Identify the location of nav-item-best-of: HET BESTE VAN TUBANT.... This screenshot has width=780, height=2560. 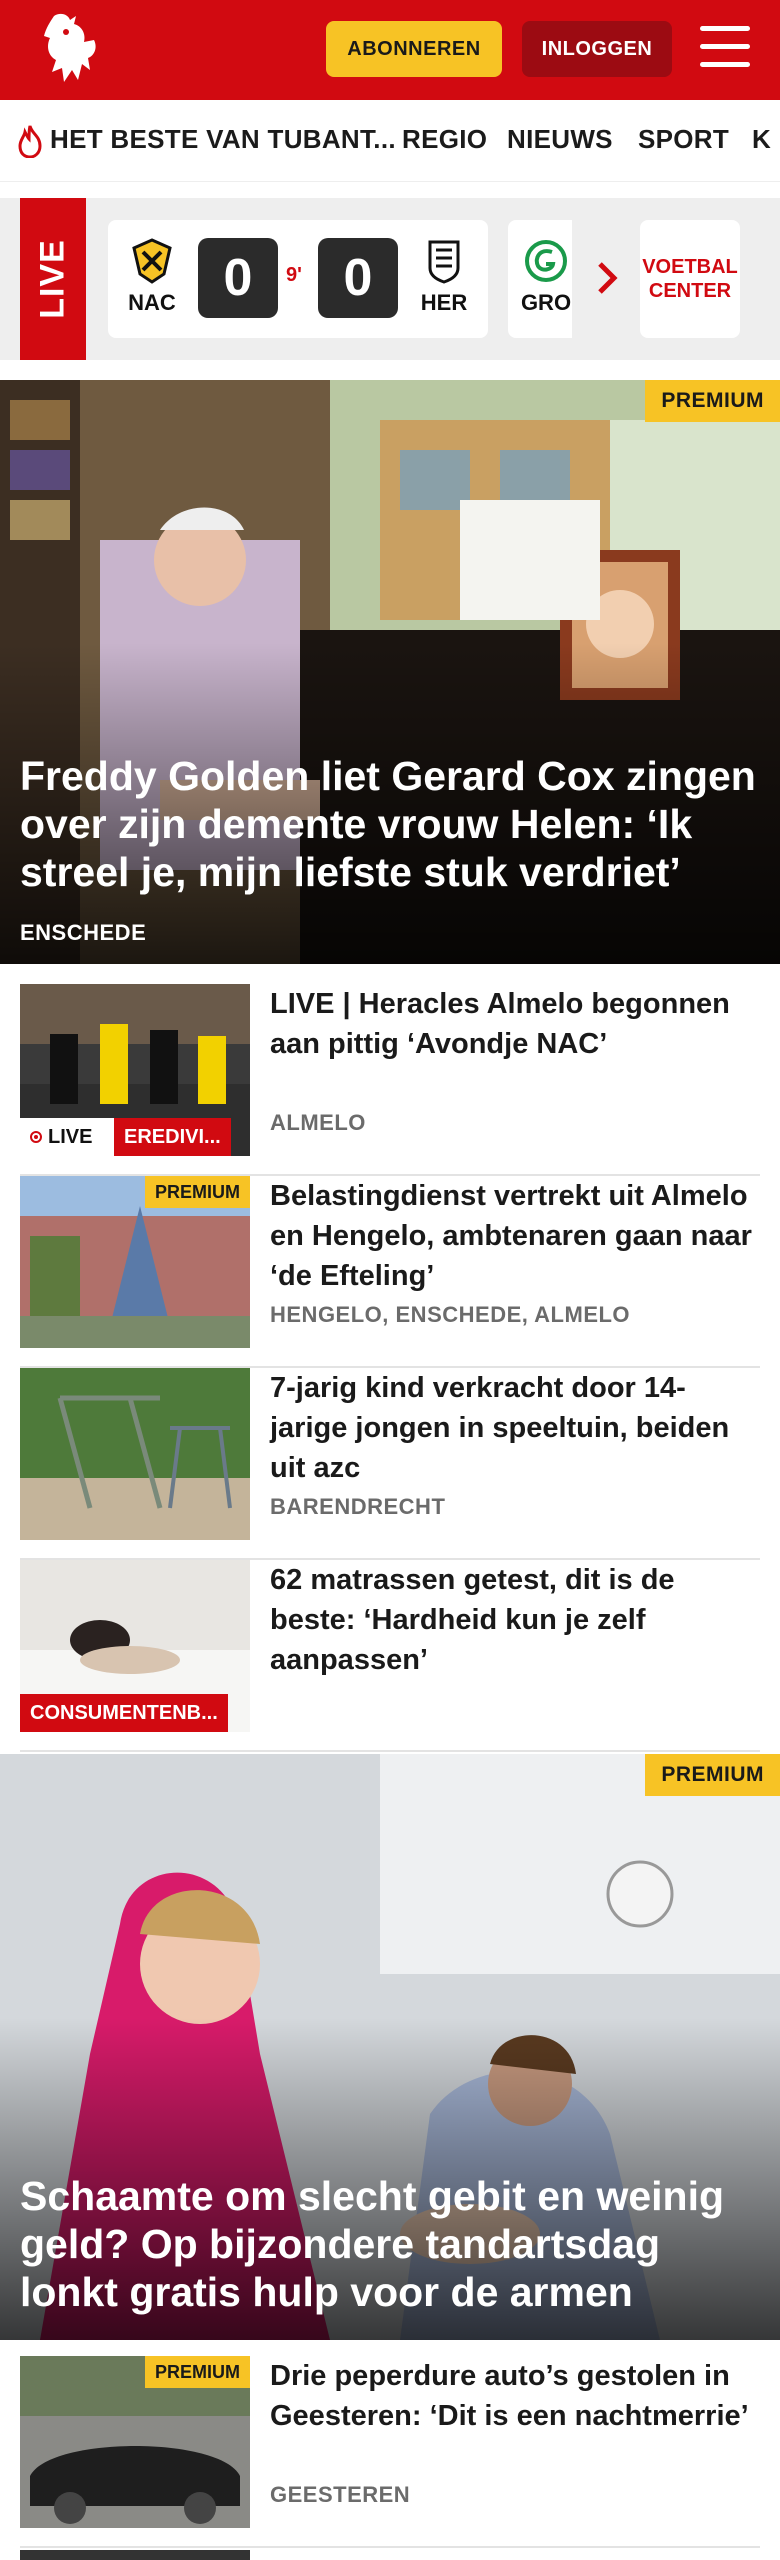
(223, 139).